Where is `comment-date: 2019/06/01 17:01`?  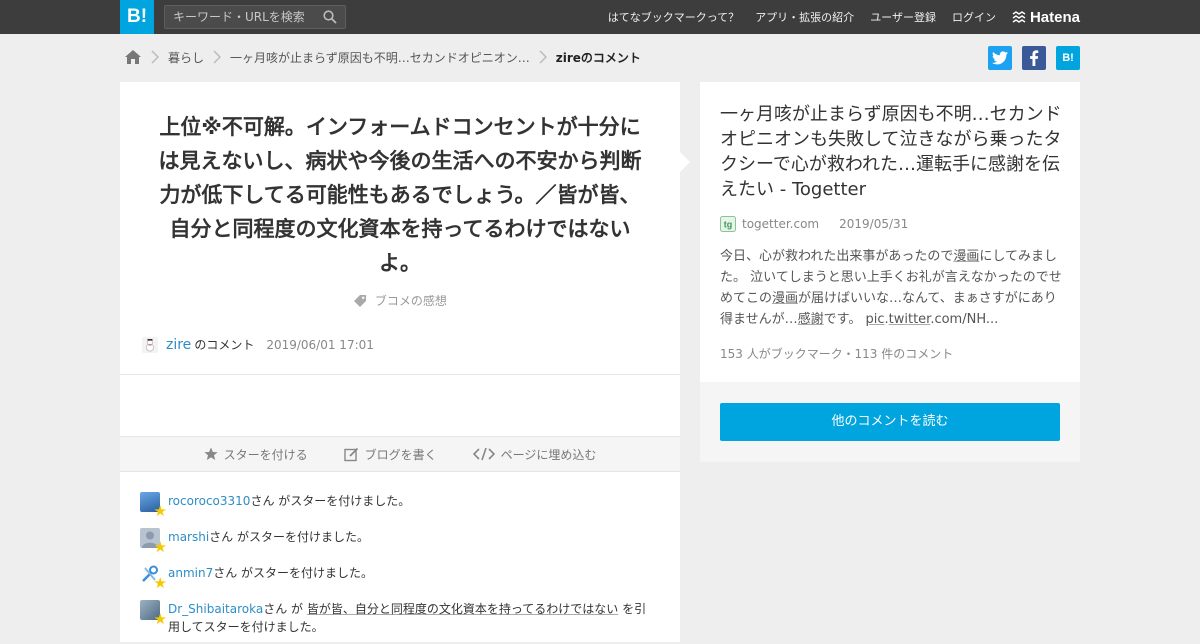 comment-date: 2019/06/01 17:01 is located at coordinates (320, 344).